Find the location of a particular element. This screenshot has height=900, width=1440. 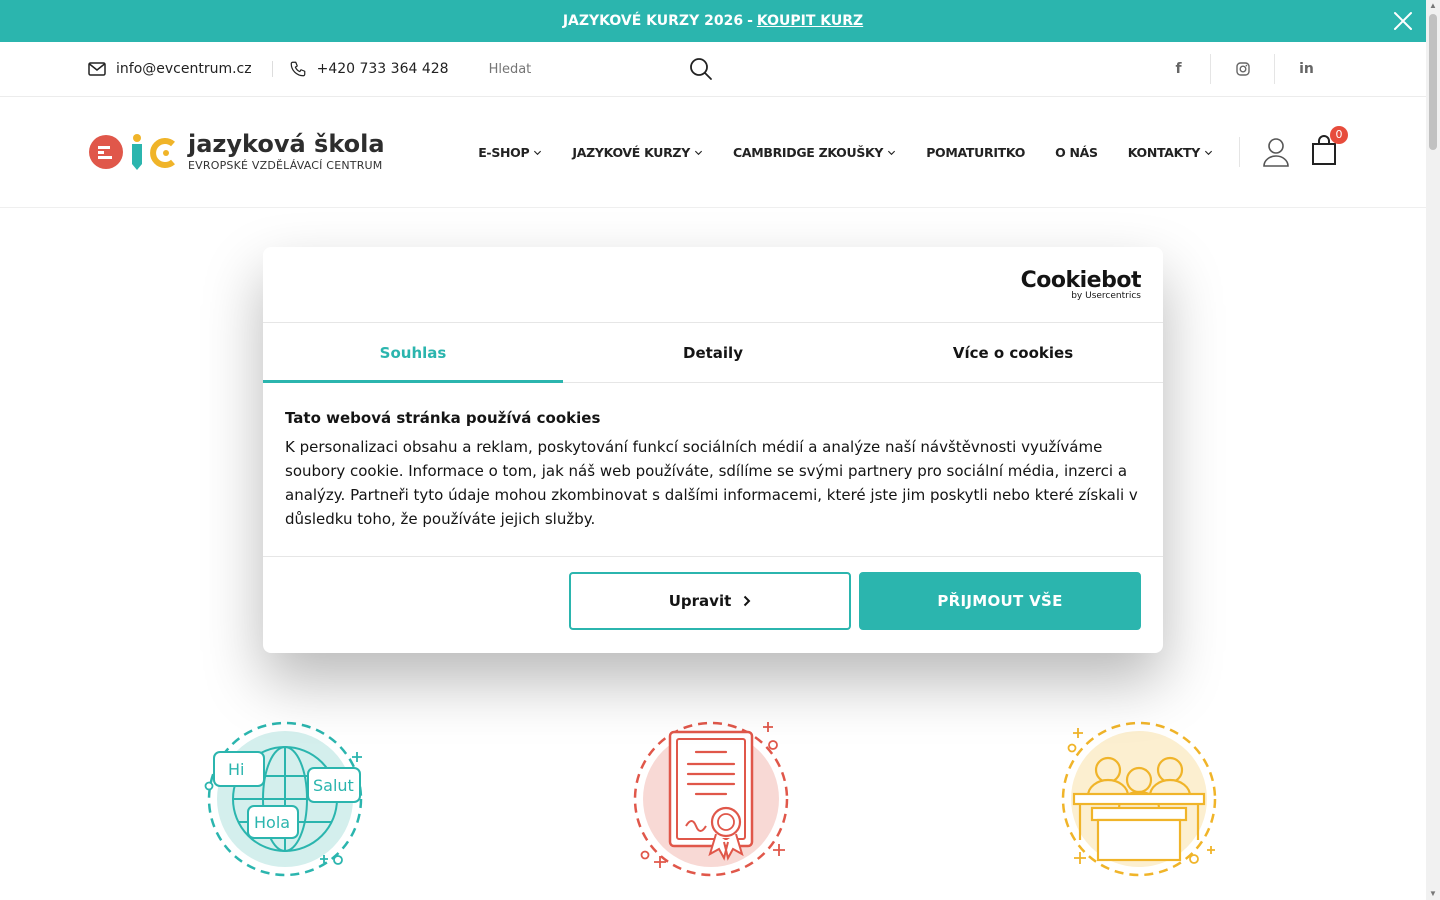

classroom-illustration is located at coordinates (1139, 799).